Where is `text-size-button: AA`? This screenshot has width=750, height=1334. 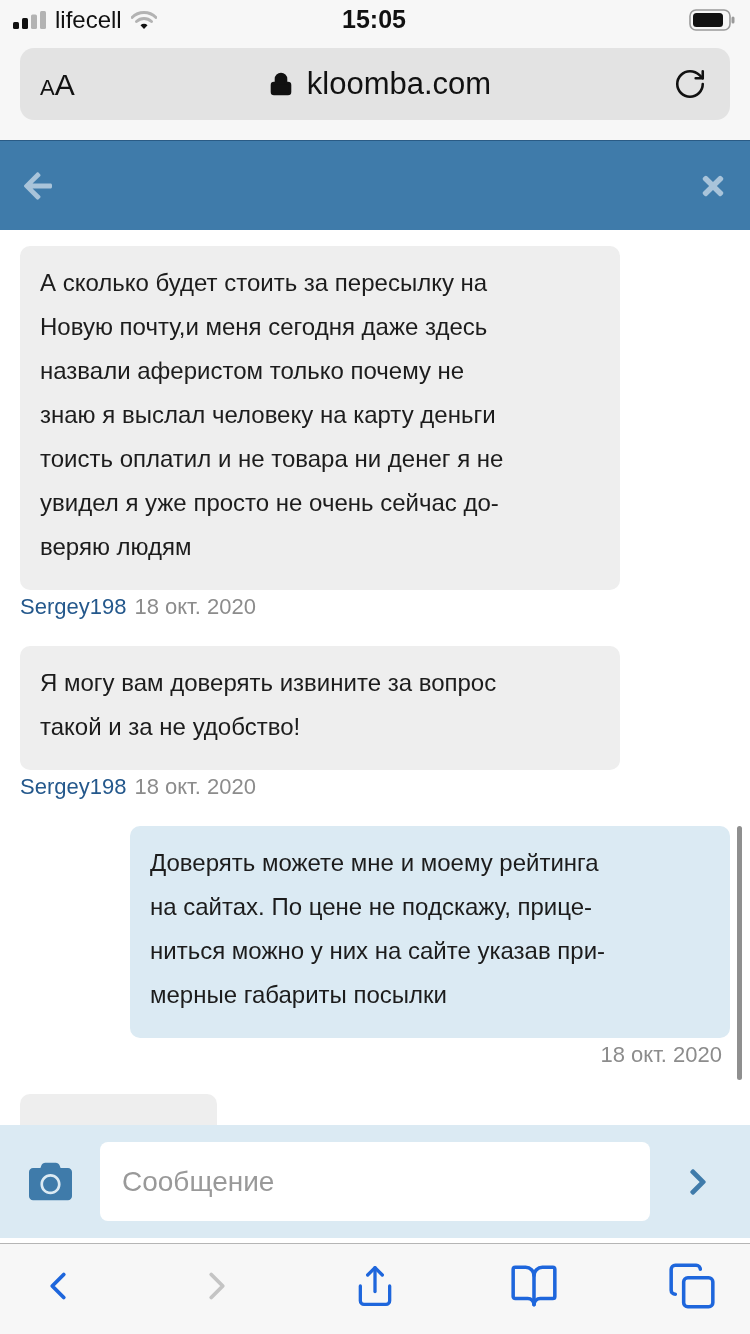 text-size-button: AA is located at coordinates (70, 84).